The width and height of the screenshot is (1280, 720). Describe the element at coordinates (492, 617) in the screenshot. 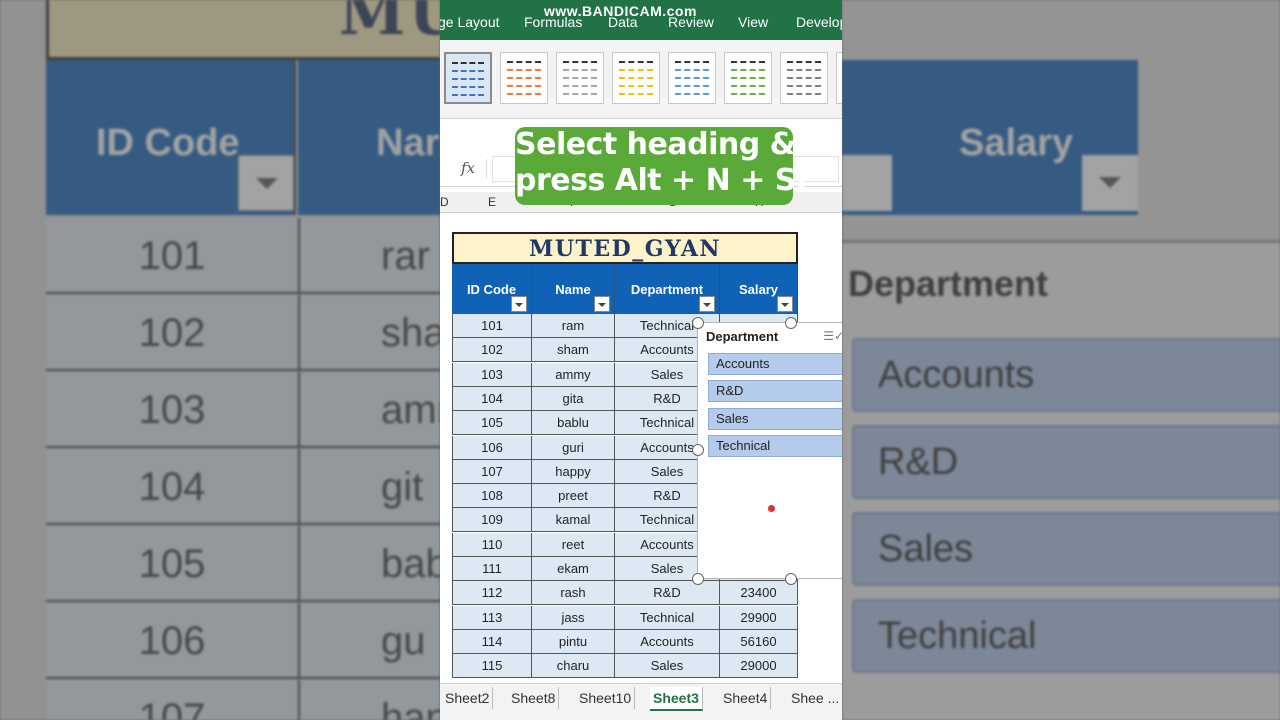

I see `table-cell-id: 113` at that location.